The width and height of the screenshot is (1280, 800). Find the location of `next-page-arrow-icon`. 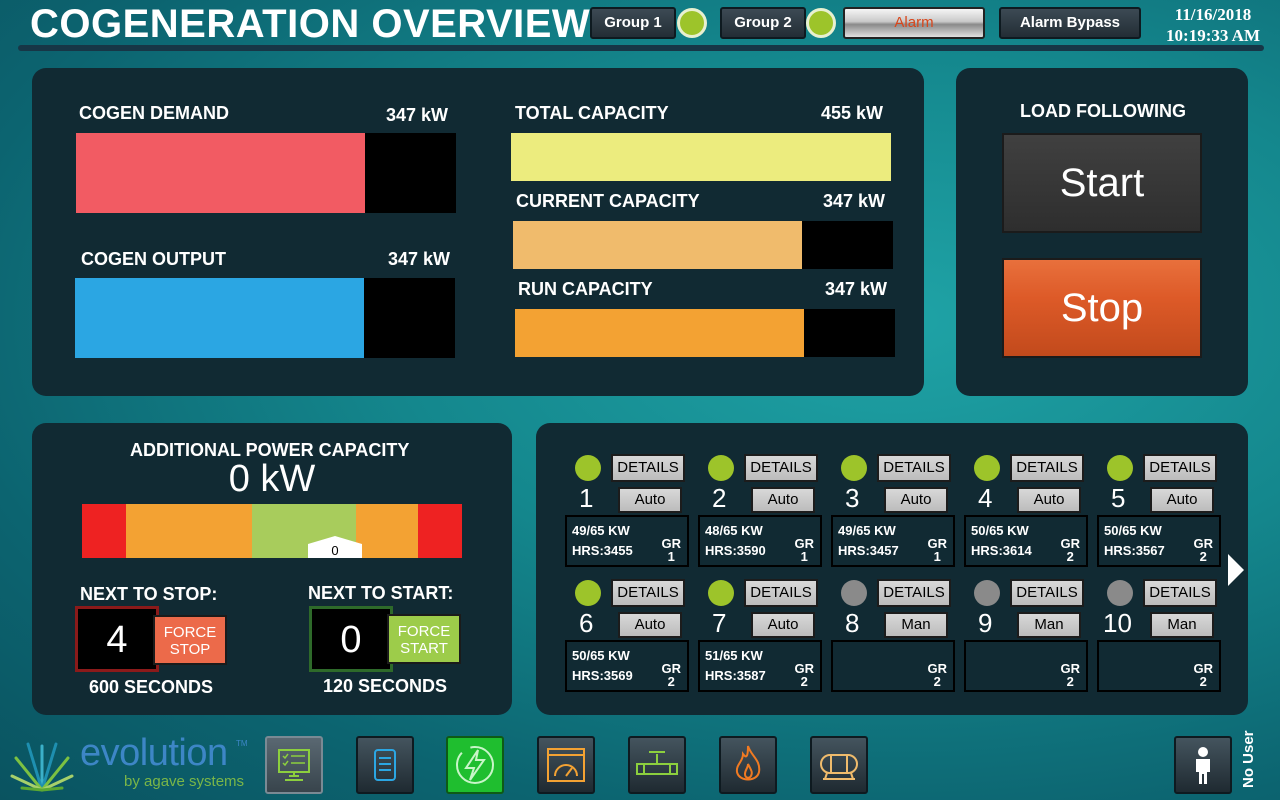

next-page-arrow-icon is located at coordinates (1236, 570).